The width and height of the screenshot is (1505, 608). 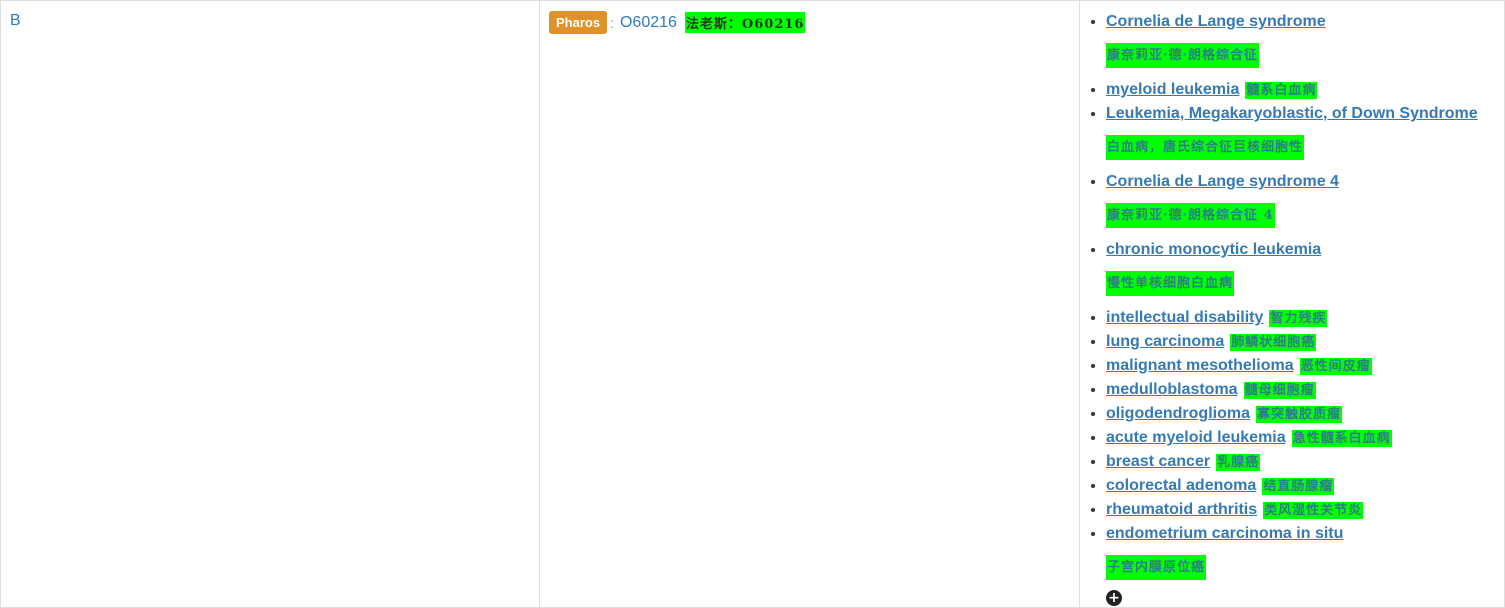 I want to click on disease-item: myeloid leukemia 髓系白血病, so click(x=1301, y=90).